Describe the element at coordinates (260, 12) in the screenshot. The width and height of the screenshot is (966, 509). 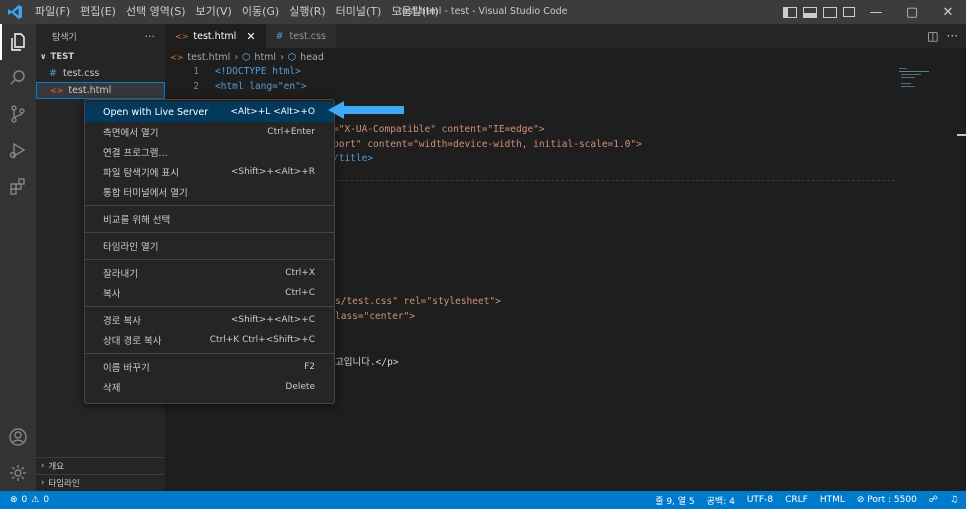
I see `menu-item: 이동(G)` at that location.